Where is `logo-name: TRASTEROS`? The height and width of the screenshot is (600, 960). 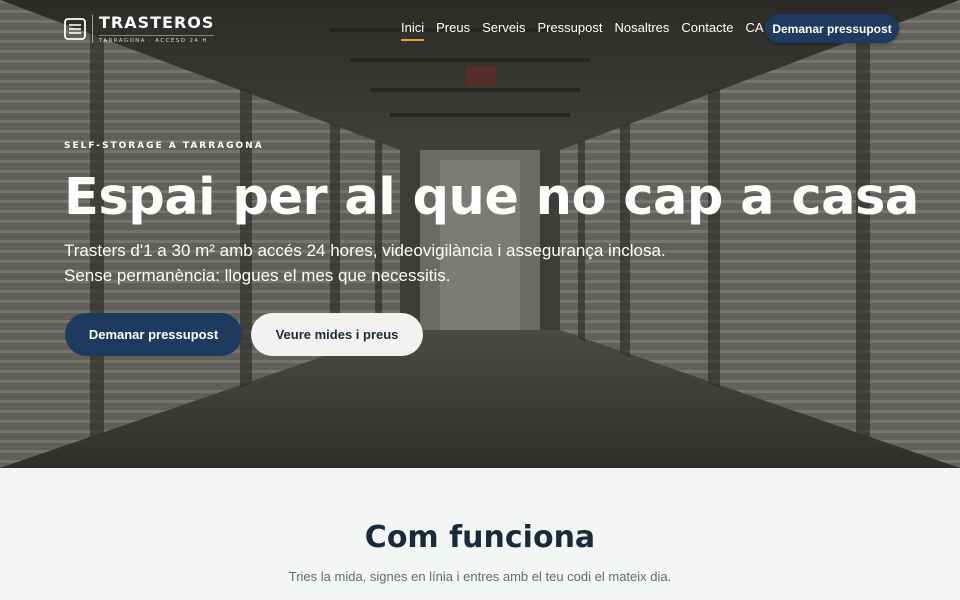
logo-name: TRASTEROS is located at coordinates (157, 22).